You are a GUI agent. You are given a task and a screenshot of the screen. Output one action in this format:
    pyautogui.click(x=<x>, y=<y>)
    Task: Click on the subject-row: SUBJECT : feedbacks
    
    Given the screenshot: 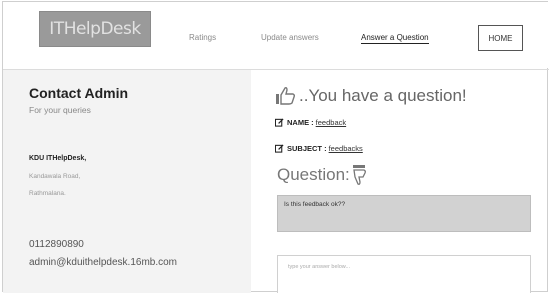 What is the action you would take?
    pyautogui.click(x=319, y=148)
    